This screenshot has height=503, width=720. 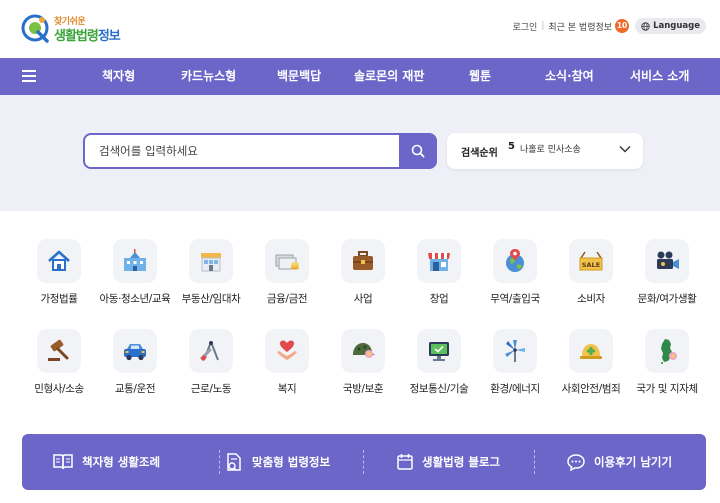 I want to click on tools-icon, so click(x=211, y=351).